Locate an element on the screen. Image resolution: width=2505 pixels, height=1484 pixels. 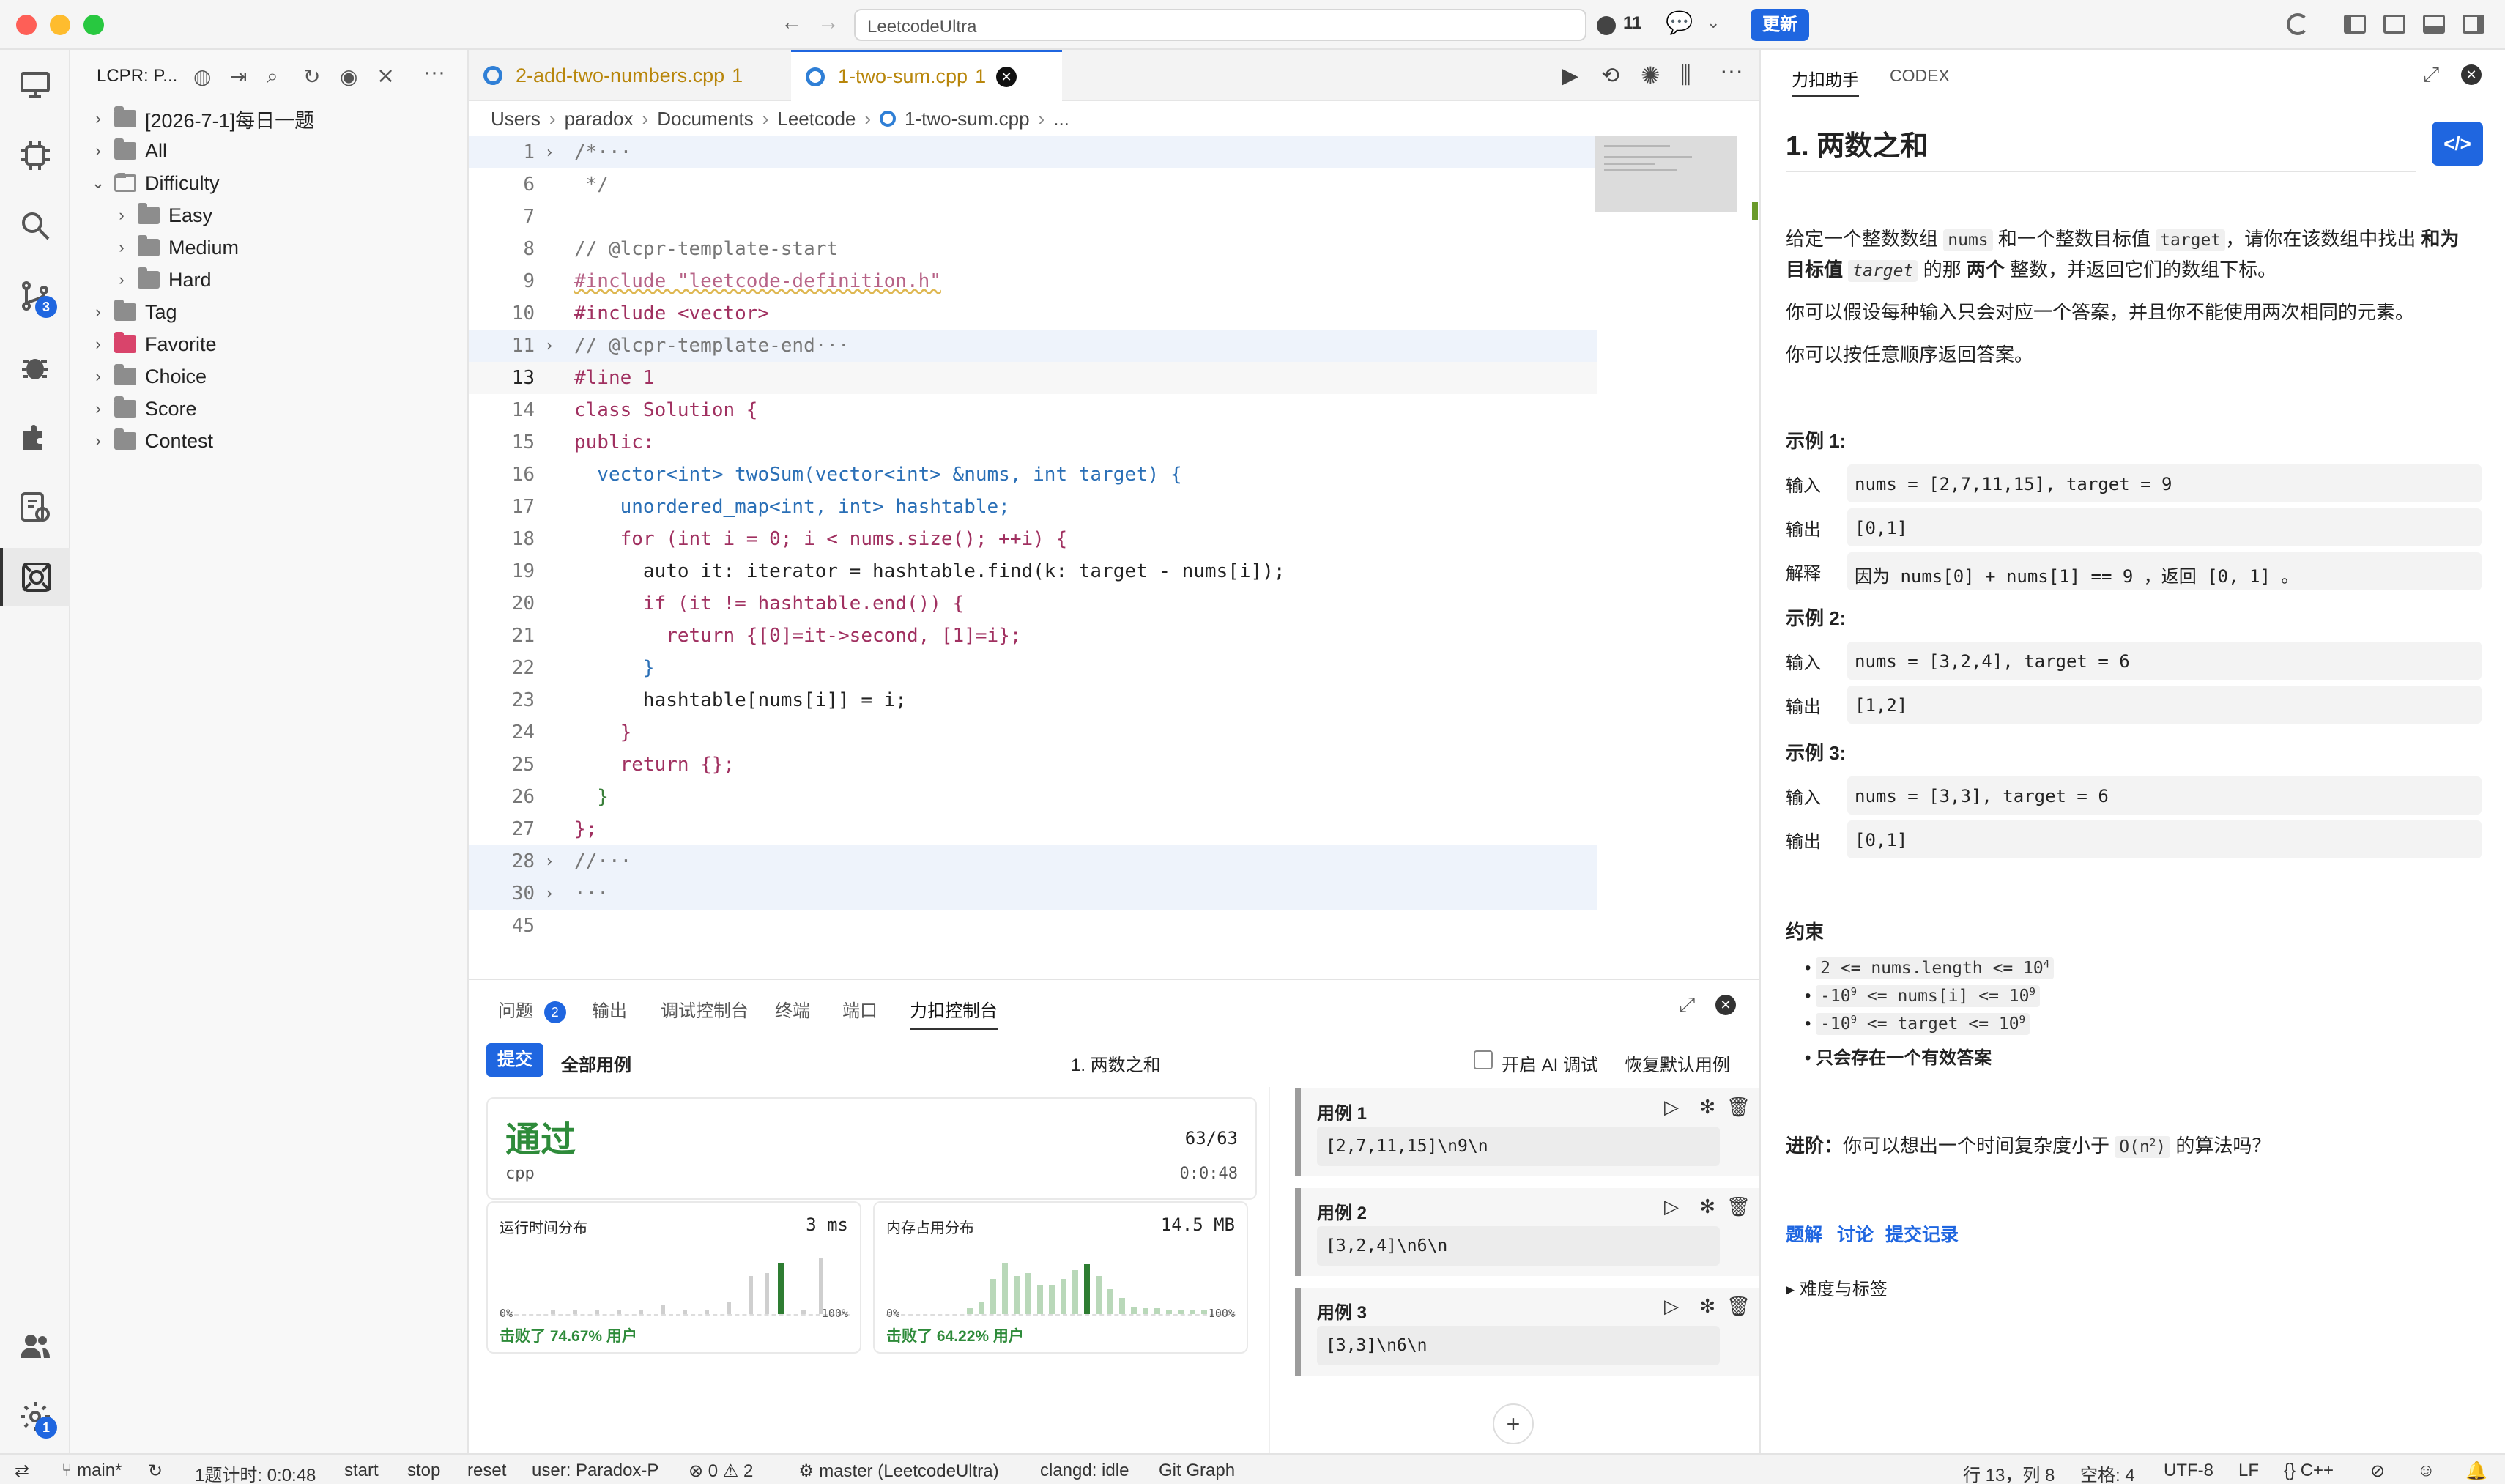
tree-item-all: › All is located at coordinates (127, 151).